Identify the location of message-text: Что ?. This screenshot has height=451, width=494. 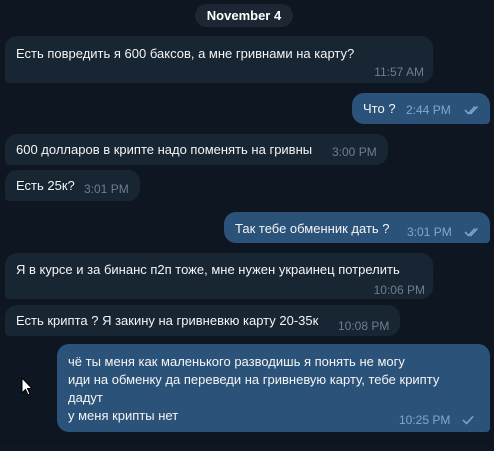
(379, 108).